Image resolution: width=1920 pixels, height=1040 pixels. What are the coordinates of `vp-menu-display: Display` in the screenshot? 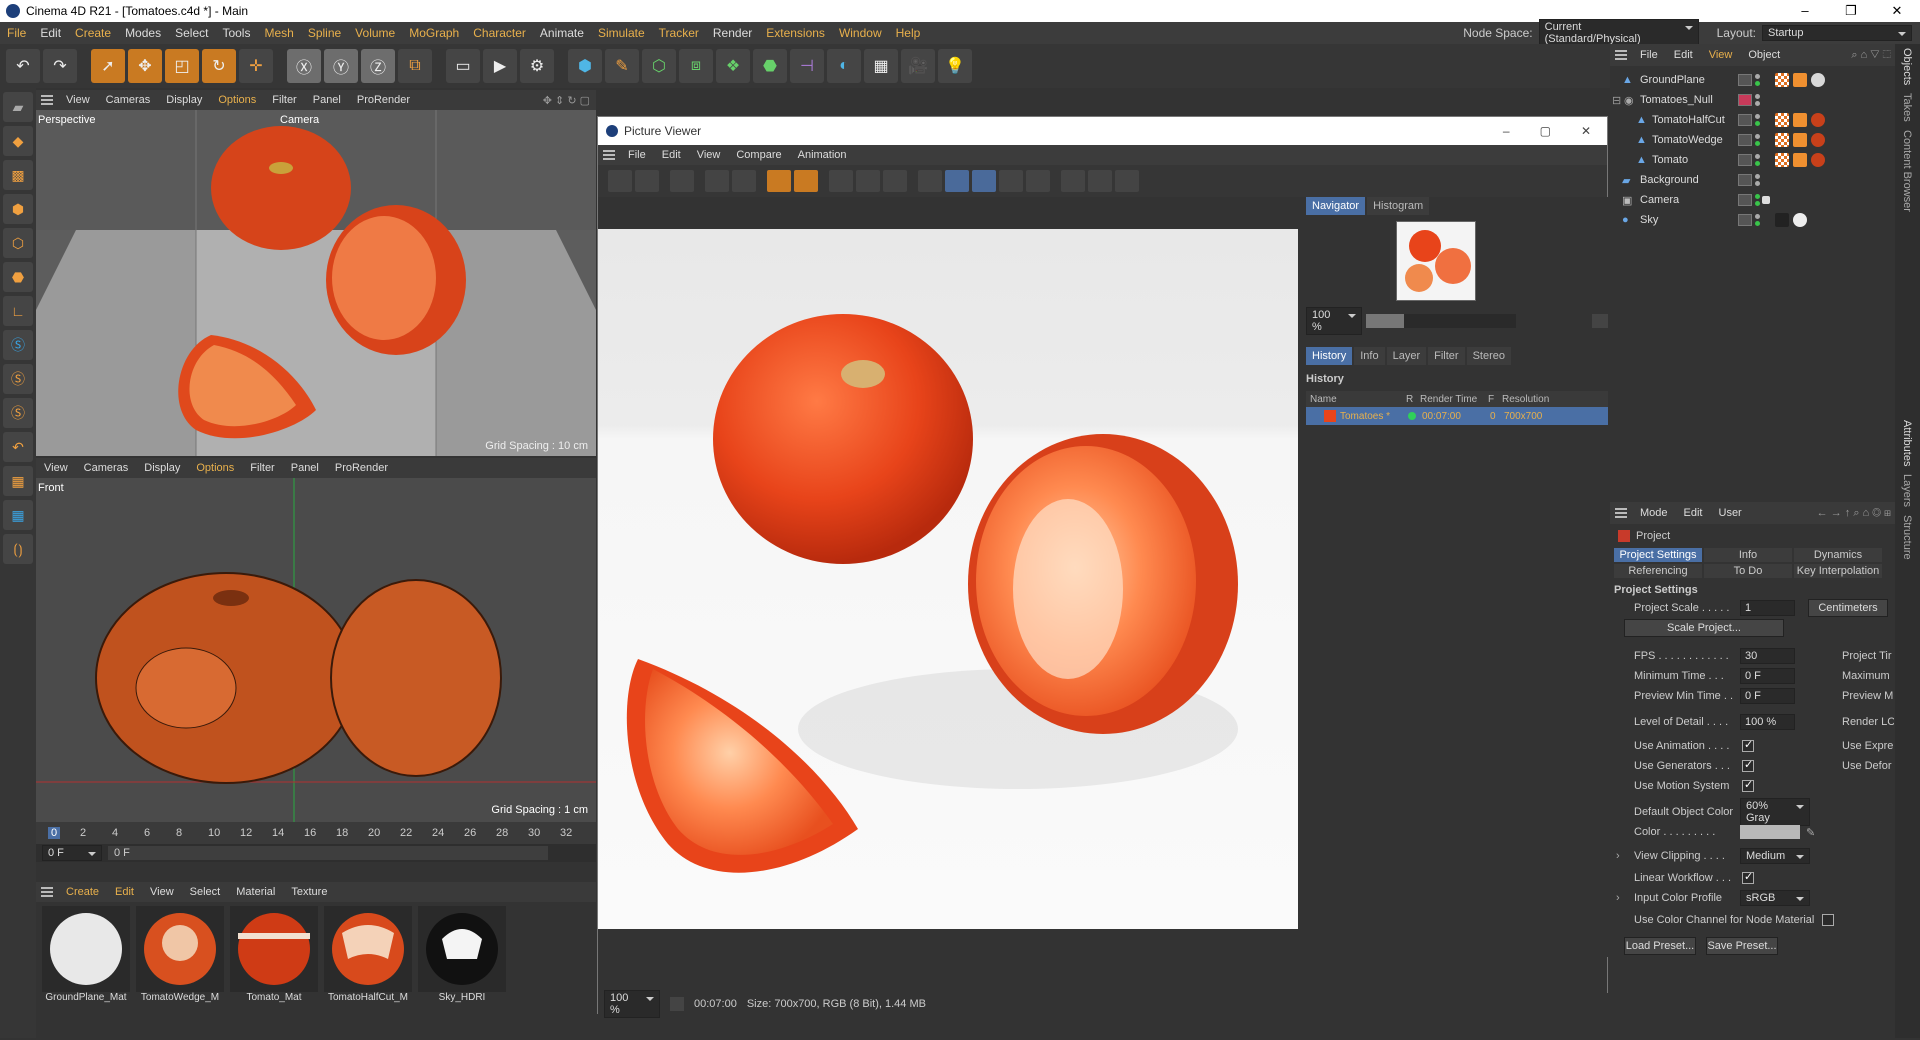 It's located at (184, 100).